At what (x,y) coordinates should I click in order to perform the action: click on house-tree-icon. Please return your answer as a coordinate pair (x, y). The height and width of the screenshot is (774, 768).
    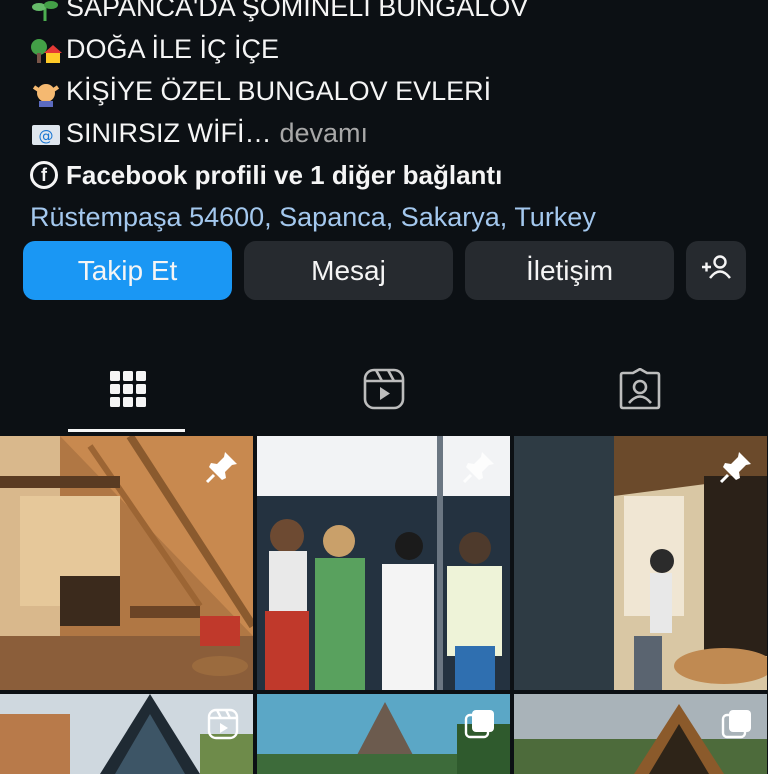
    Looking at the image, I should click on (46, 49).